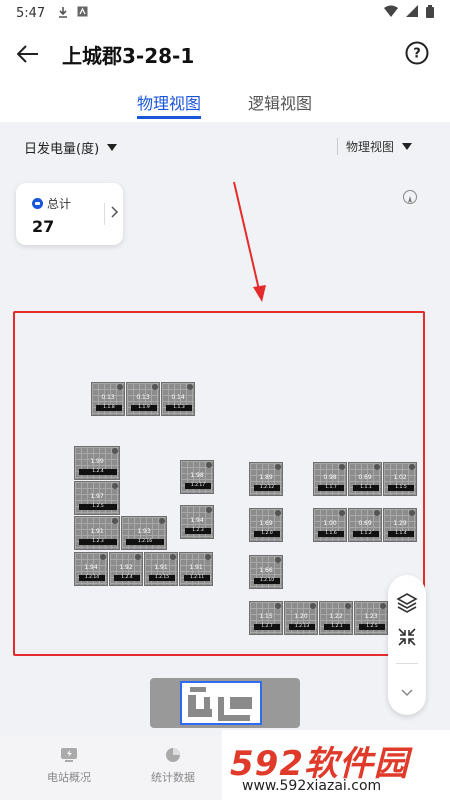 The width and height of the screenshot is (450, 800). I want to click on total-value: 27, so click(43, 226).